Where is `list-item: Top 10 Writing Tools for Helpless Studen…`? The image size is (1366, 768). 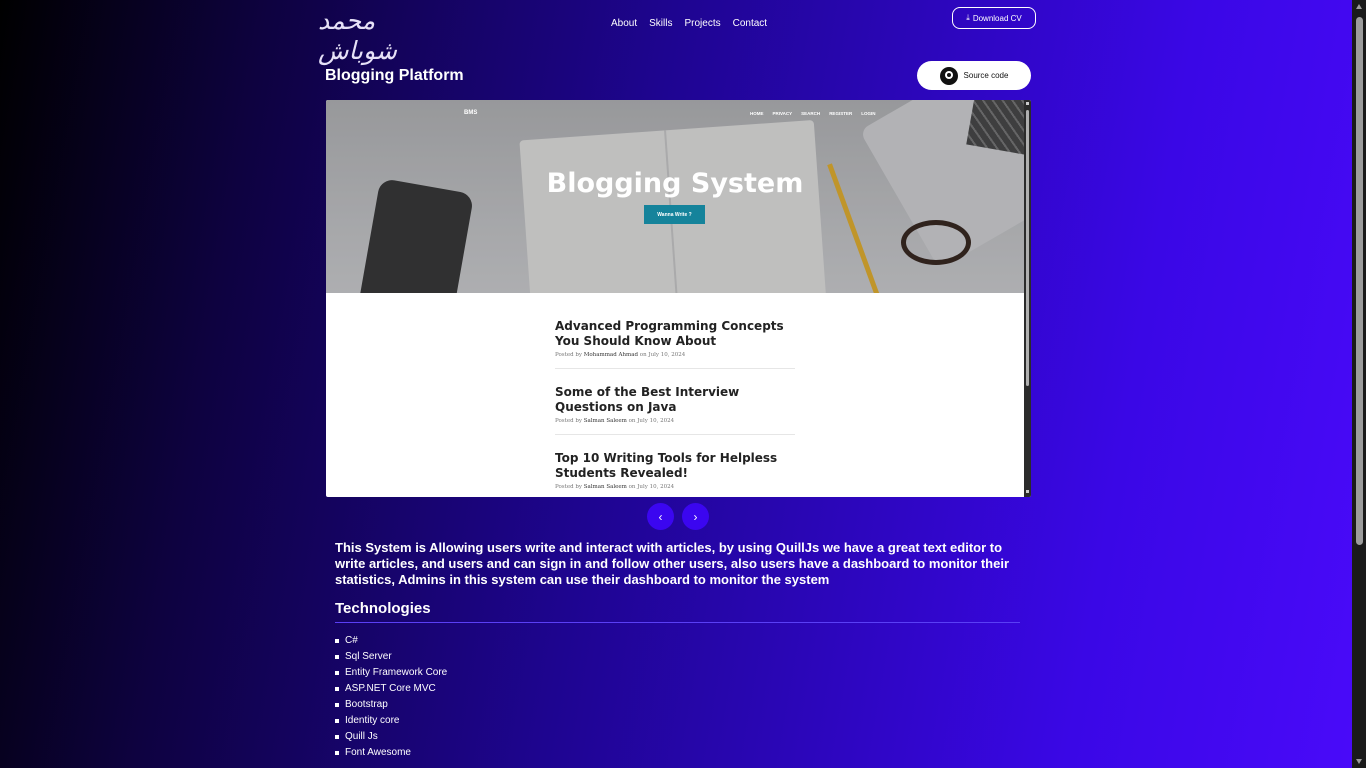
list-item: Top 10 Writing Tools for Helpless Studen… is located at coordinates (675, 474).